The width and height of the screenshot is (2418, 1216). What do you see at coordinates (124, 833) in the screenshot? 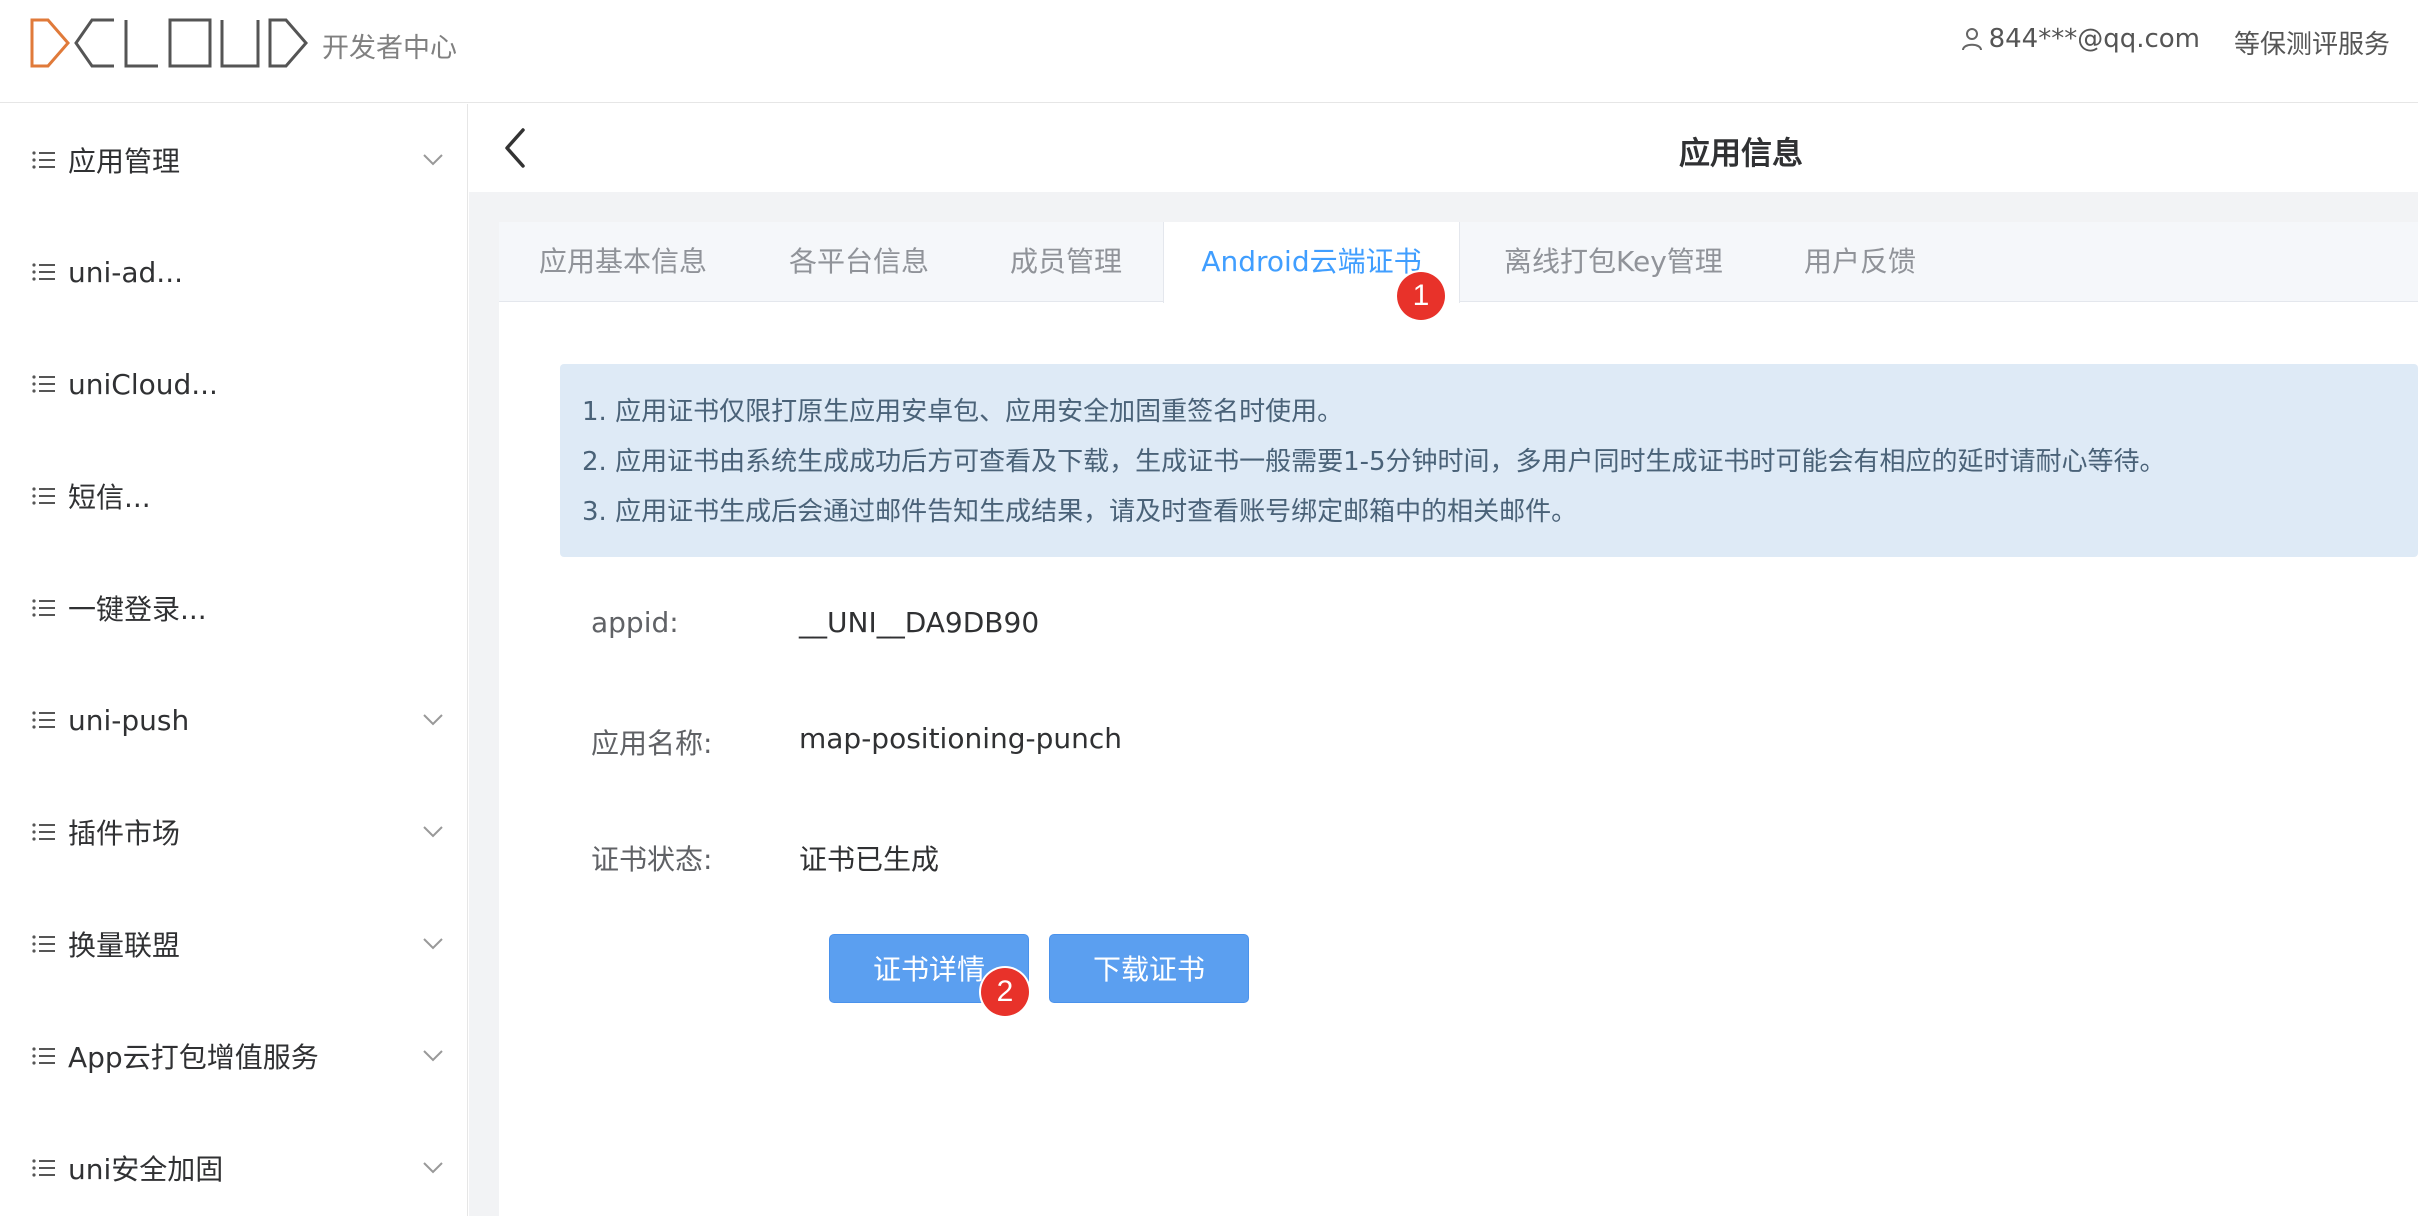
I see `sidebar-item-label: 插件市场` at bounding box center [124, 833].